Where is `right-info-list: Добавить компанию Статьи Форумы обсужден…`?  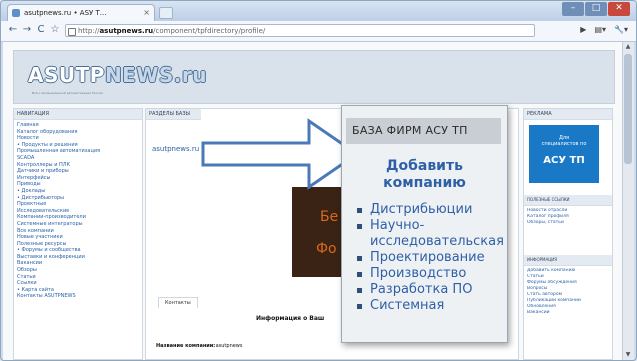 right-info-list: Добавить компанию Статьи Форумы обсужден… is located at coordinates (568, 292).